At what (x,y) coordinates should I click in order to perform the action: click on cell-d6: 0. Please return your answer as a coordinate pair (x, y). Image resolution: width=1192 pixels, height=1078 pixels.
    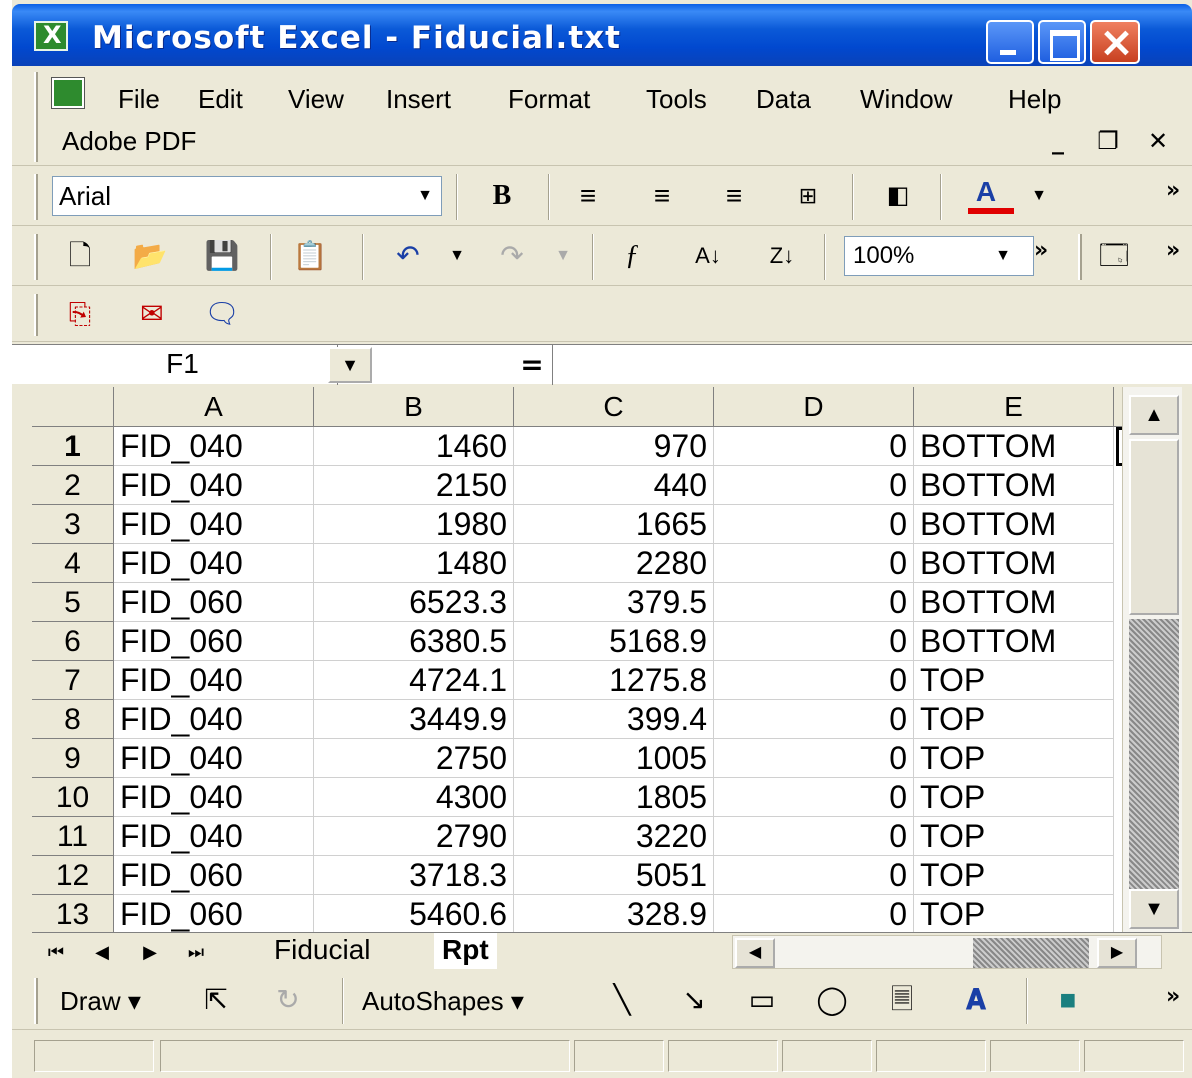
    Looking at the image, I should click on (814, 641).